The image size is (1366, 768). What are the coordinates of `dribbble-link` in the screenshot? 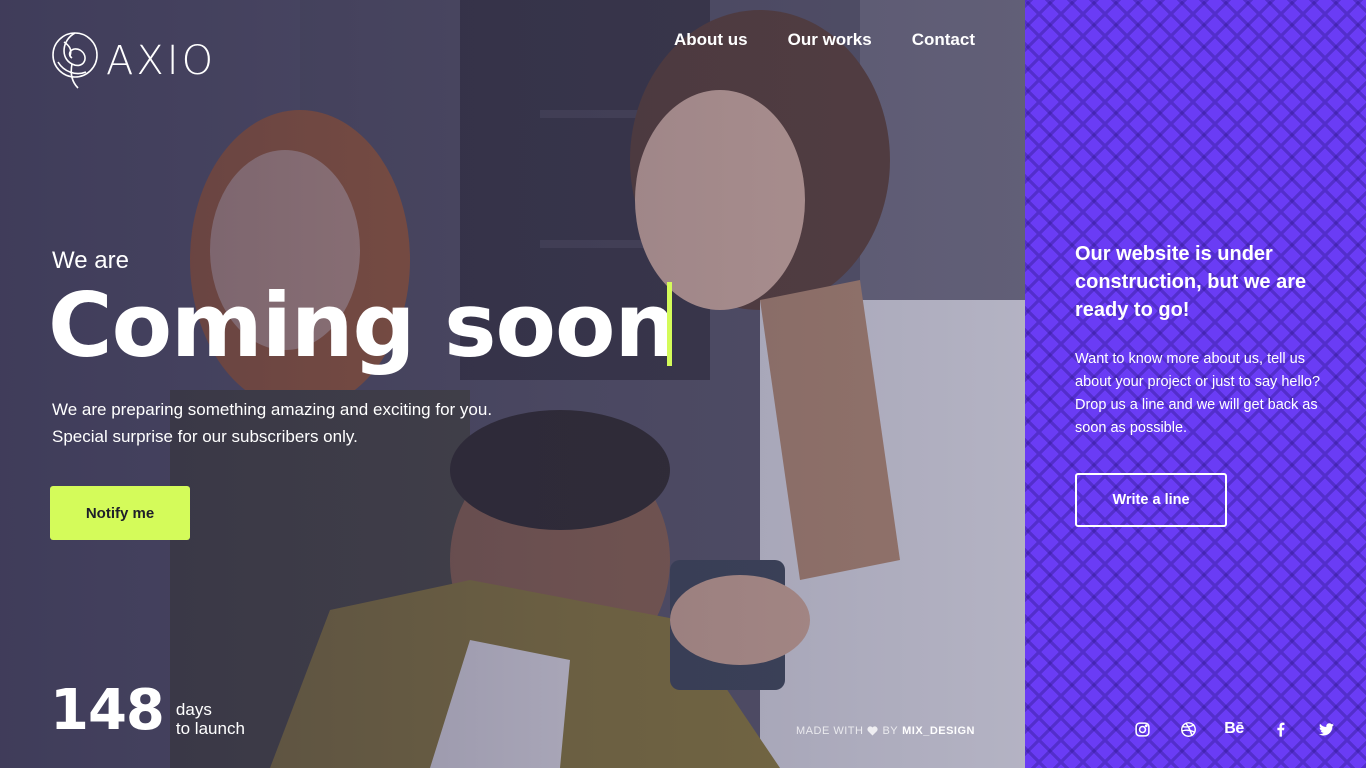 It's located at (1188, 729).